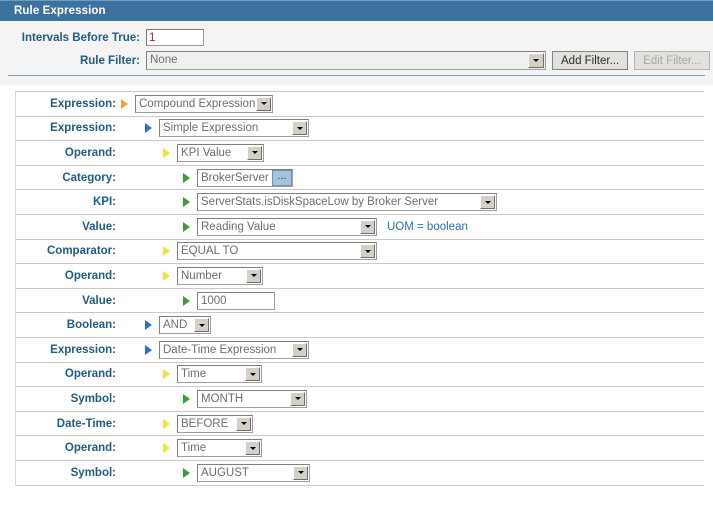 Image resolution: width=713 pixels, height=512 pixels. Describe the element at coordinates (412, 423) in the screenshot. I see `expression-row-body: BEFORE` at that location.